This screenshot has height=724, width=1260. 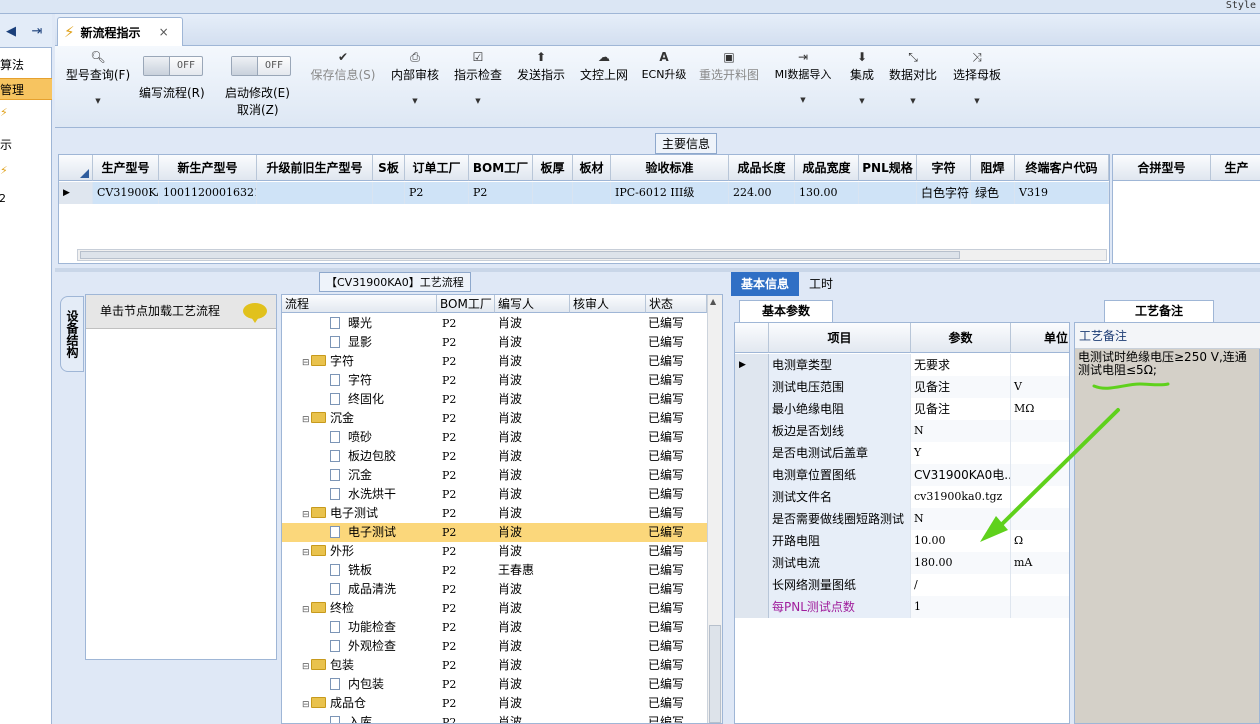 I want to click on annotation-arrow-line, so click(x=1057, y=470).